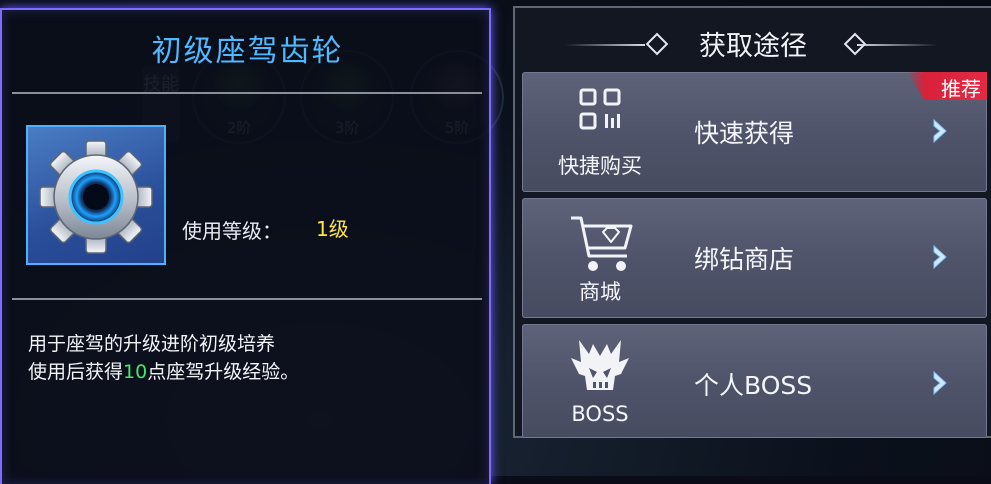 The height and width of the screenshot is (484, 991). I want to click on route-icon-label: BOSS, so click(600, 414).